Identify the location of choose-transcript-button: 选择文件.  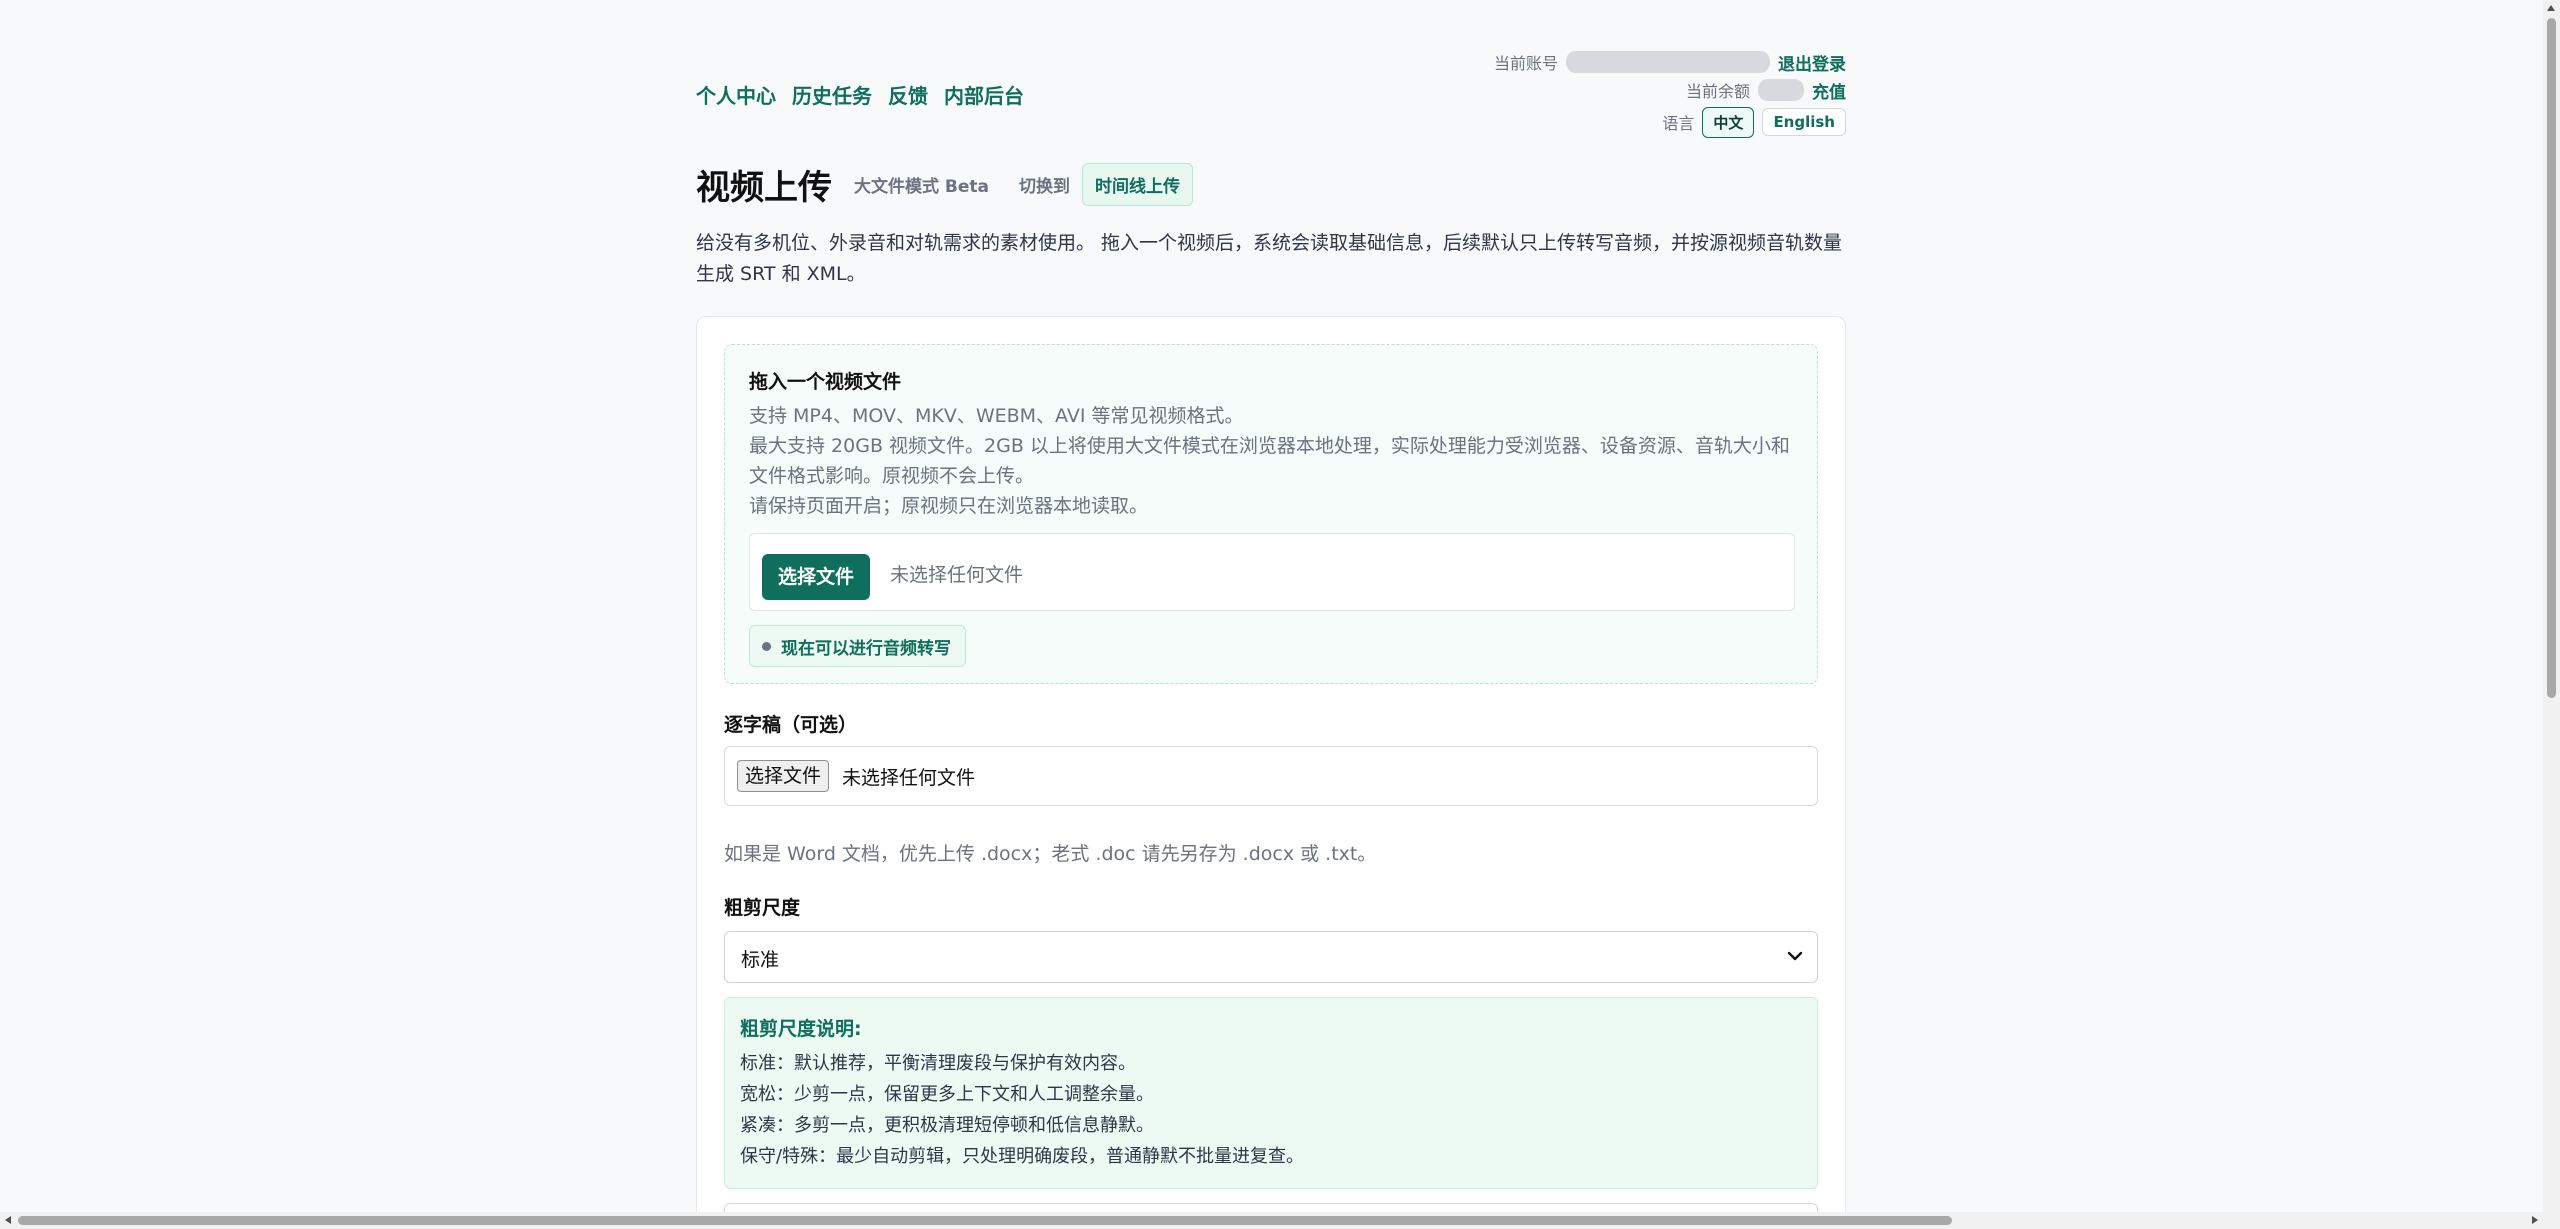
(783, 776).